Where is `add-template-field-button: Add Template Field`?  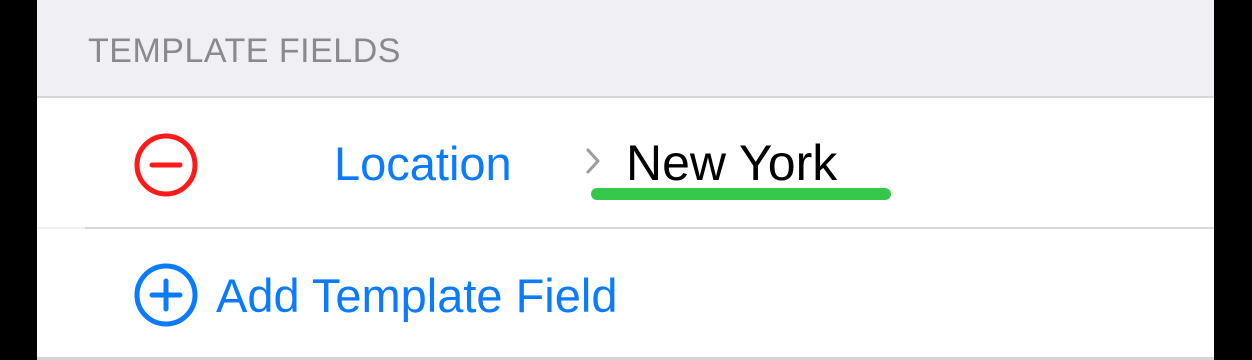 add-template-field-button: Add Template Field is located at coordinates (416, 295).